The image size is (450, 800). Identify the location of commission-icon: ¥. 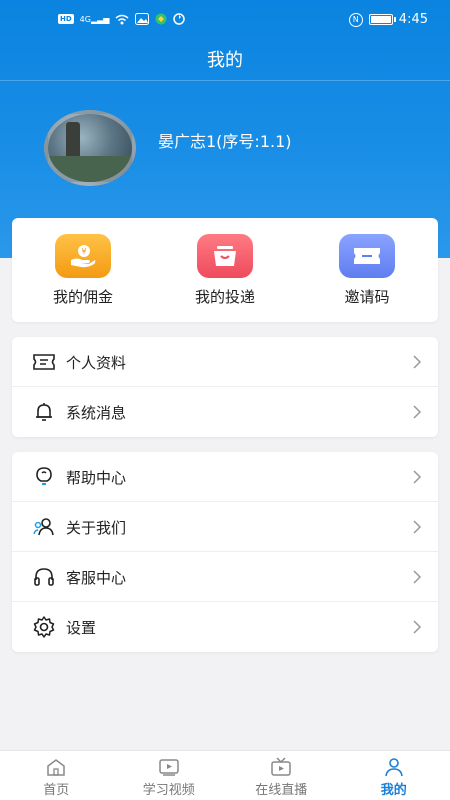
(83, 256).